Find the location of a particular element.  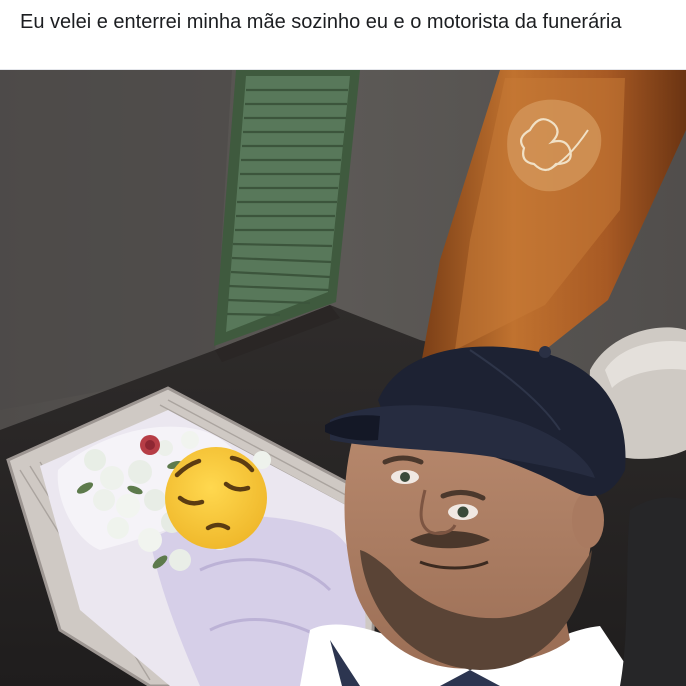

background-figure is located at coordinates (653, 591).